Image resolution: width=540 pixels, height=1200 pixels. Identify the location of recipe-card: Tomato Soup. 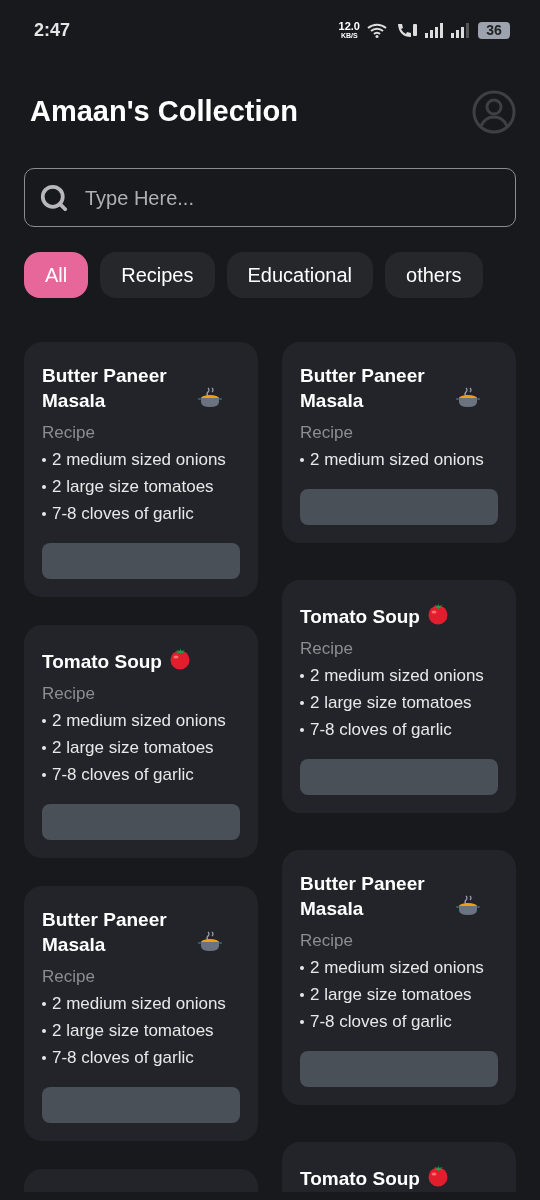
(399, 1167).